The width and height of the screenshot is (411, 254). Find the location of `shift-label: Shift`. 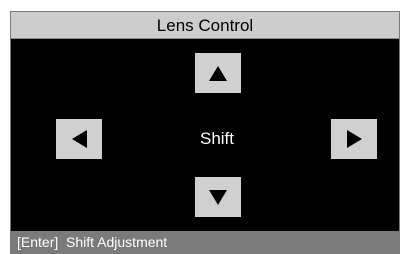

shift-label: Shift is located at coordinates (217, 138).